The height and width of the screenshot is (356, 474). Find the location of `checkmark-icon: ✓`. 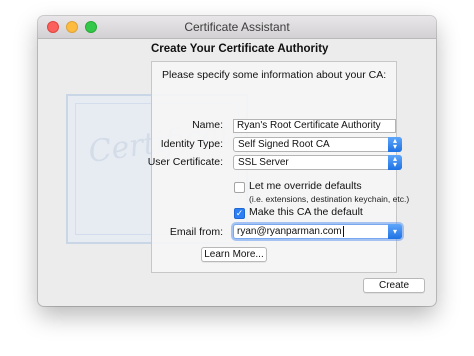

checkmark-icon: ✓ is located at coordinates (239, 213).